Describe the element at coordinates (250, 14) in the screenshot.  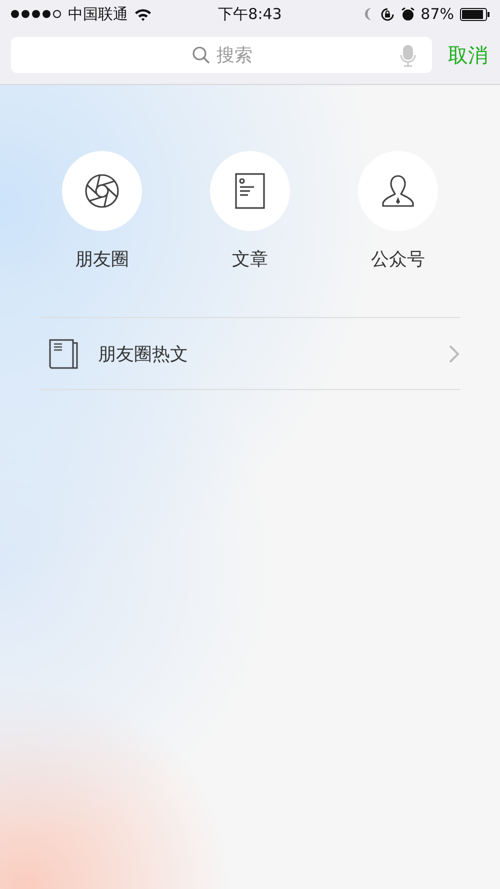
I see `clock-time: 下午8:43` at that location.